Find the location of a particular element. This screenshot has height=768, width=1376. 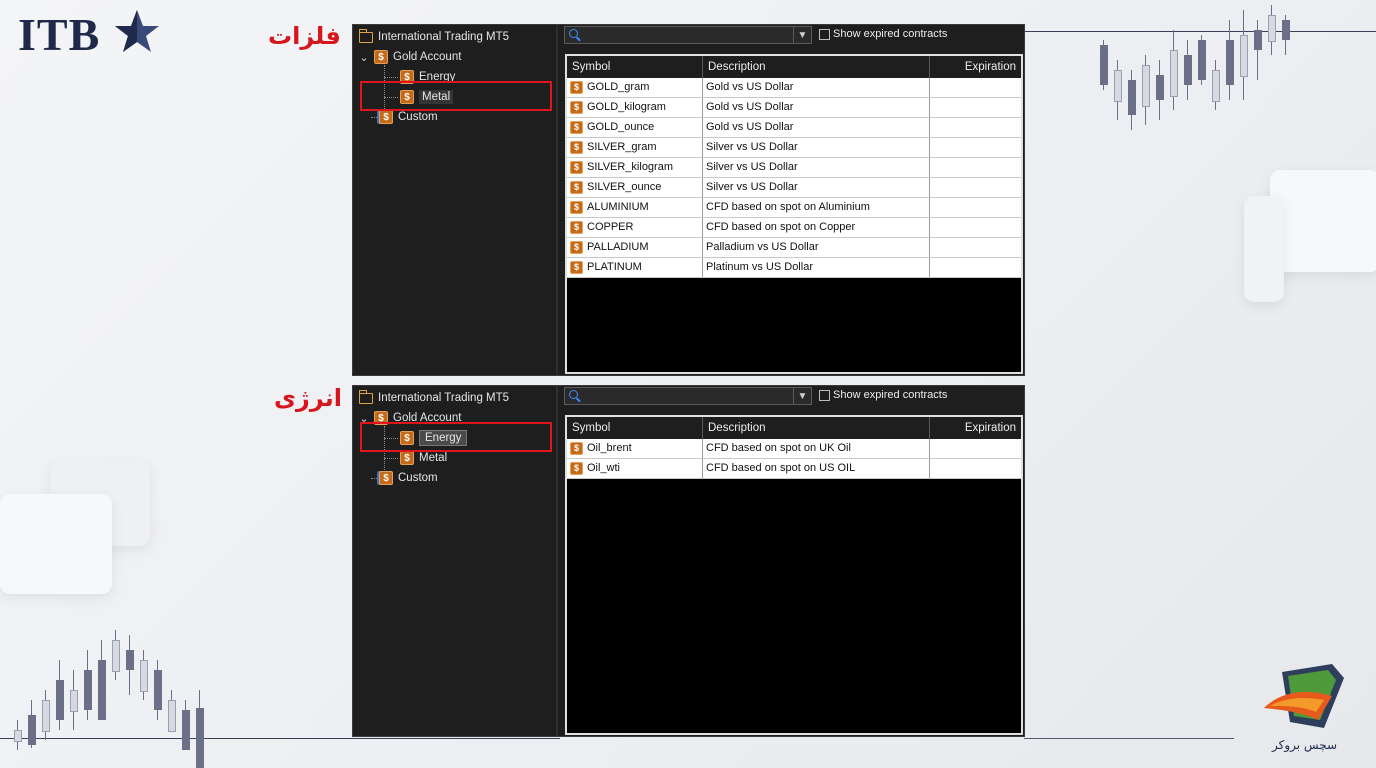

cell-description: Palladium vs US Dollar is located at coordinates (816, 247).